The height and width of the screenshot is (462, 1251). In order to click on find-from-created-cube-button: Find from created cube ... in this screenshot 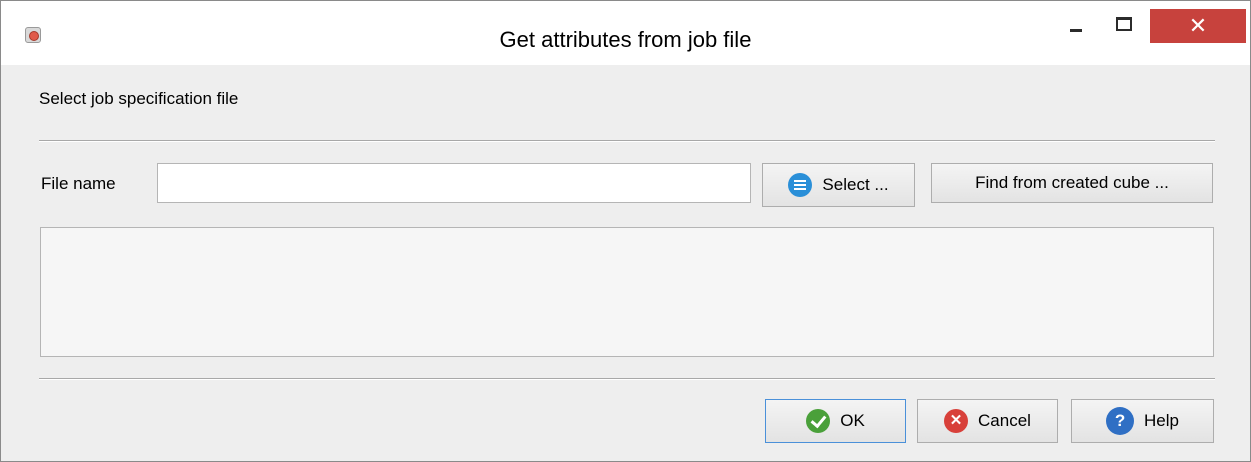, I will do `click(1072, 183)`.